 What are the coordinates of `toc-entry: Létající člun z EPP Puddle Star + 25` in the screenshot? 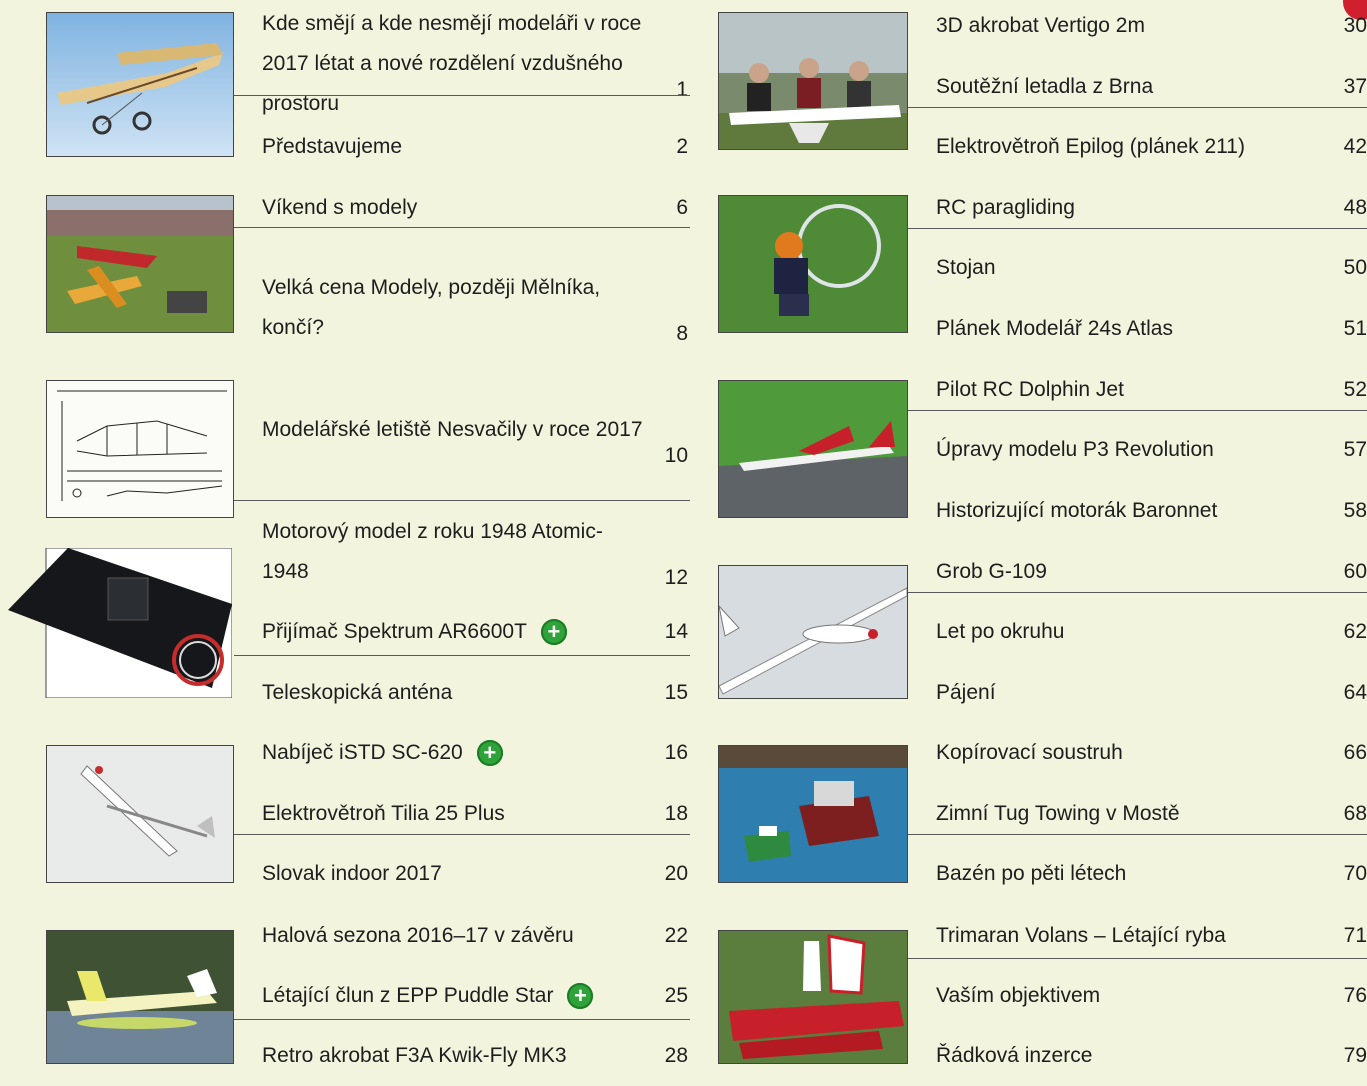 It's located at (475, 996).